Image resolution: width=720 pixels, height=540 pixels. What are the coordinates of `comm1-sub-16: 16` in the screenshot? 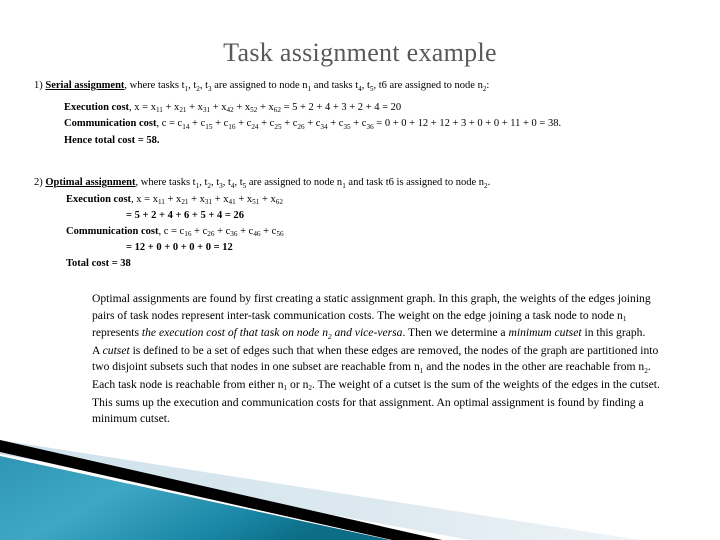 It's located at (232, 126).